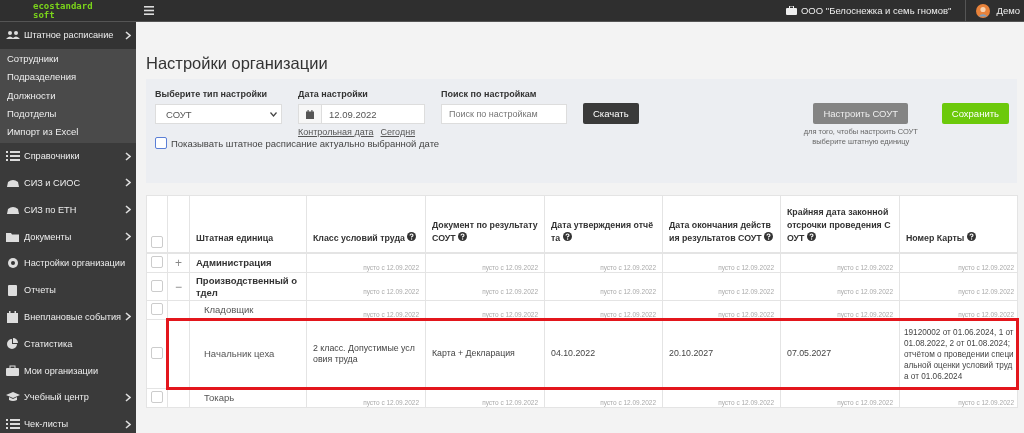 This screenshot has width=1024, height=433. What do you see at coordinates (13, 343) in the screenshot?
I see `pie-chart-icon` at bounding box center [13, 343].